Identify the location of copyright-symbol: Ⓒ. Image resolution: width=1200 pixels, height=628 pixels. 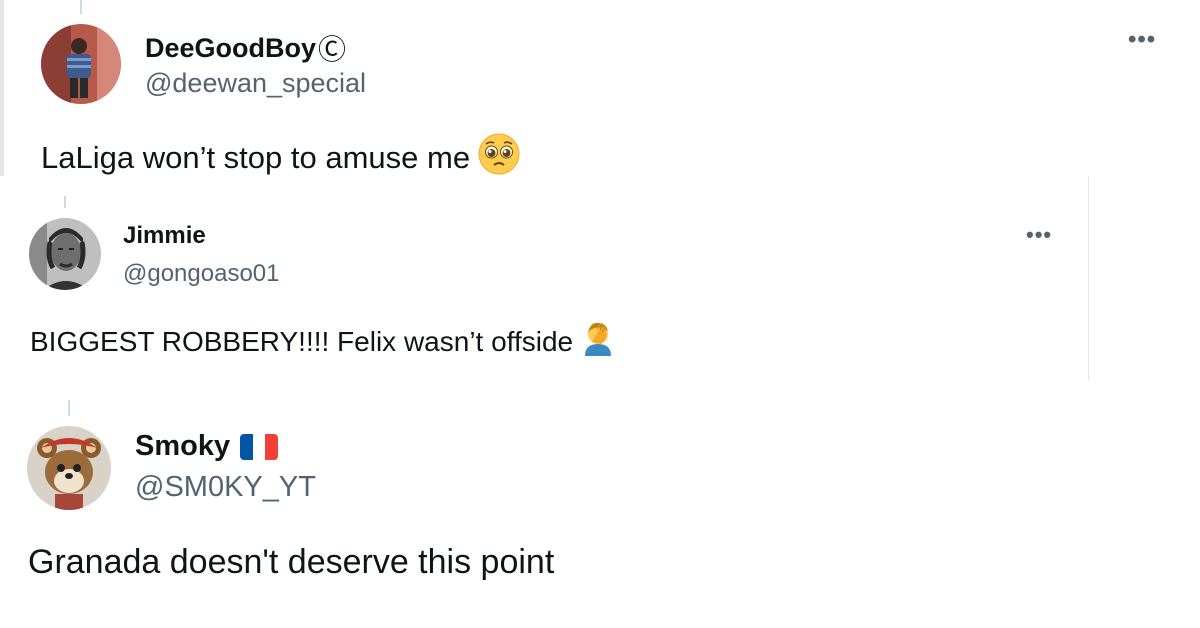
(332, 49).